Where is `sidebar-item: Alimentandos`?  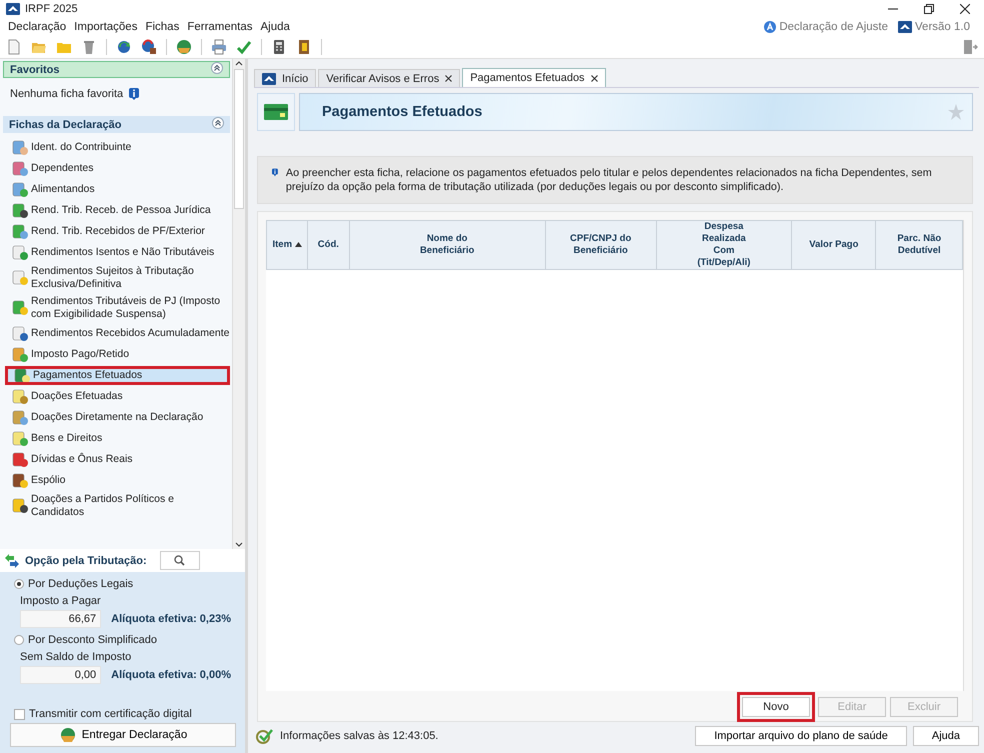 sidebar-item: Alimentandos is located at coordinates (116, 189).